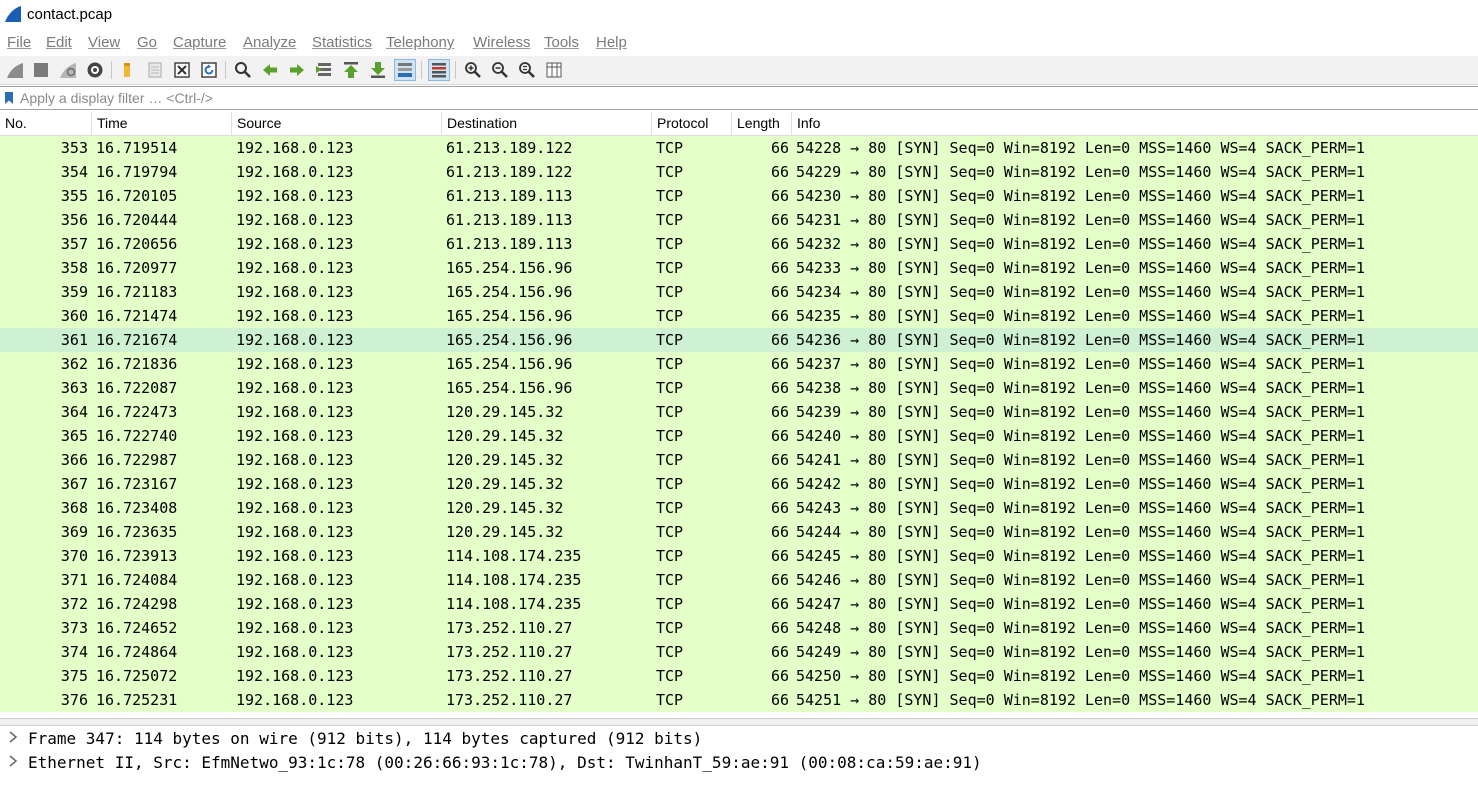 The width and height of the screenshot is (1478, 794). What do you see at coordinates (9, 98) in the screenshot?
I see `bookmark-icon` at bounding box center [9, 98].